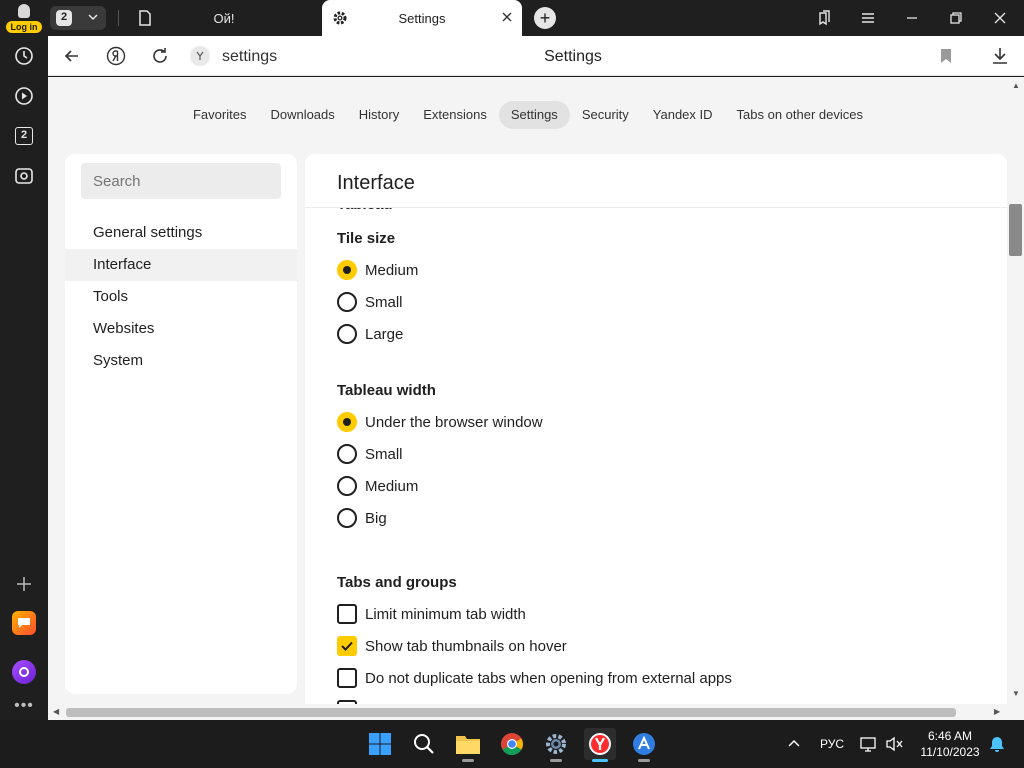 The image size is (1024, 768). Describe the element at coordinates (379, 115) in the screenshot. I see `nav-history: History` at that location.